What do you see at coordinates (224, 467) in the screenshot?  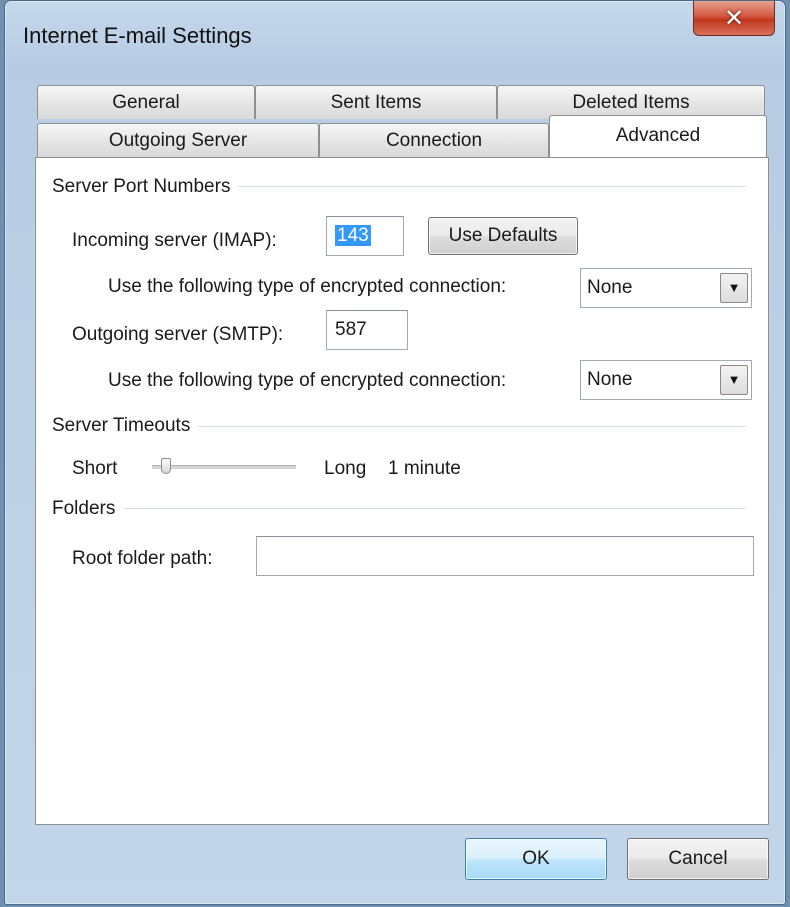 I see `timeout-slider-track` at bounding box center [224, 467].